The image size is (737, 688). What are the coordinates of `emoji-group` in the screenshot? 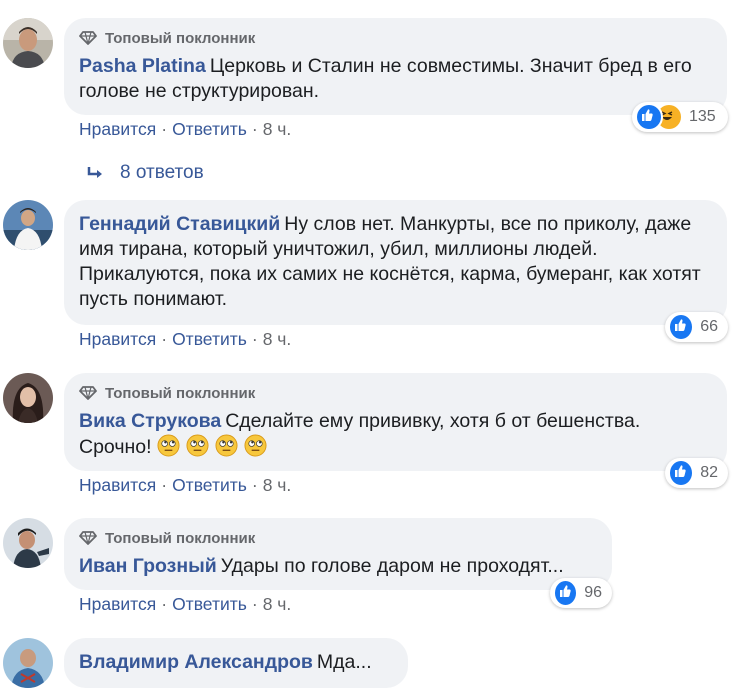 It's located at (215, 446).